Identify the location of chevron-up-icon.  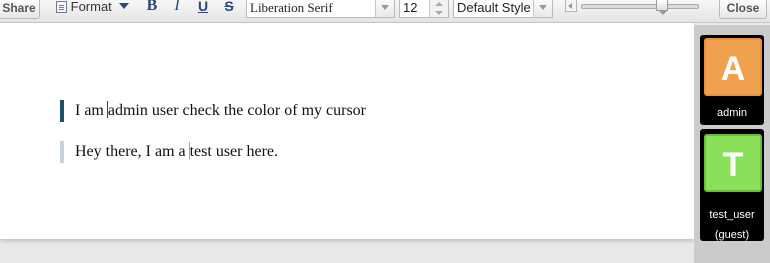
(439, 4).